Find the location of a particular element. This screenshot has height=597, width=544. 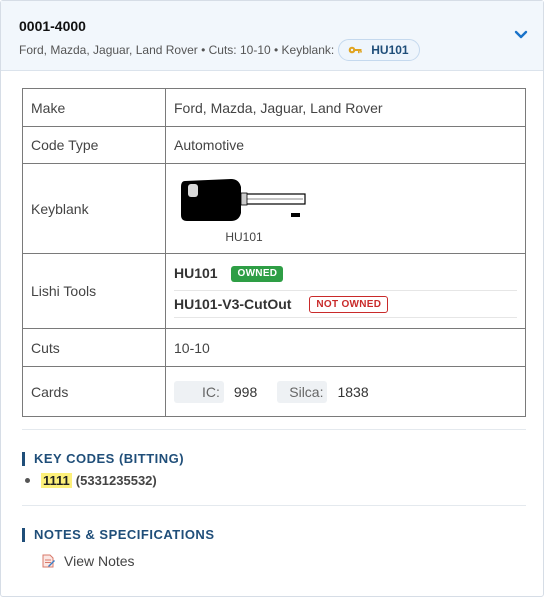

view-notes-label: View Notes is located at coordinates (99, 561).